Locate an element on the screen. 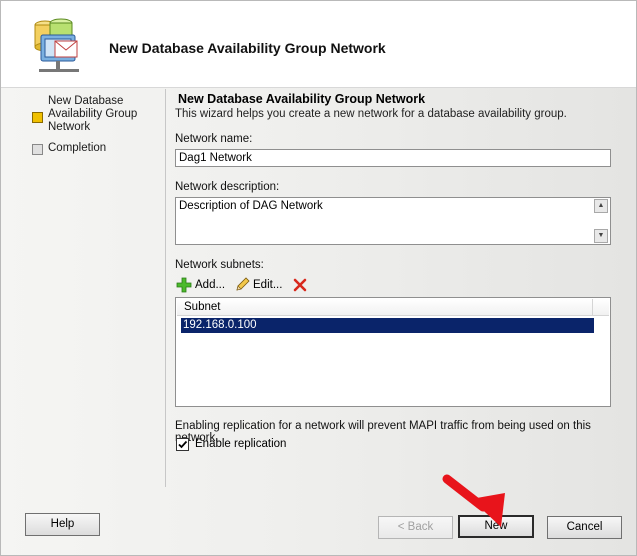 The image size is (637, 556). network-description-text: Description of DAG Network is located at coordinates (251, 206).